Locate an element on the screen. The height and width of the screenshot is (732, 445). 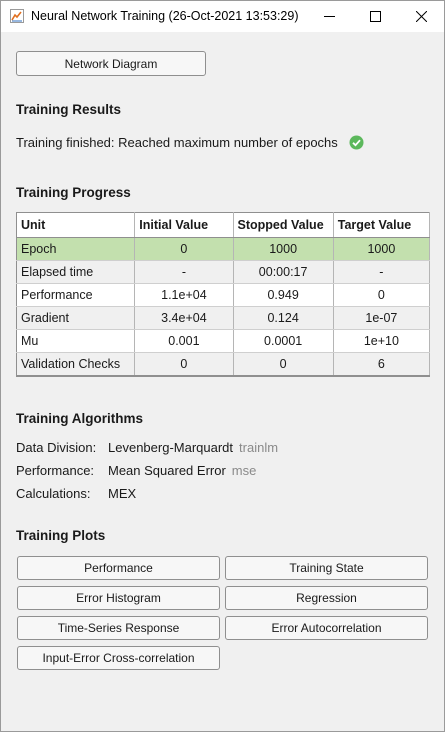
target-value: 0 is located at coordinates (382, 295).